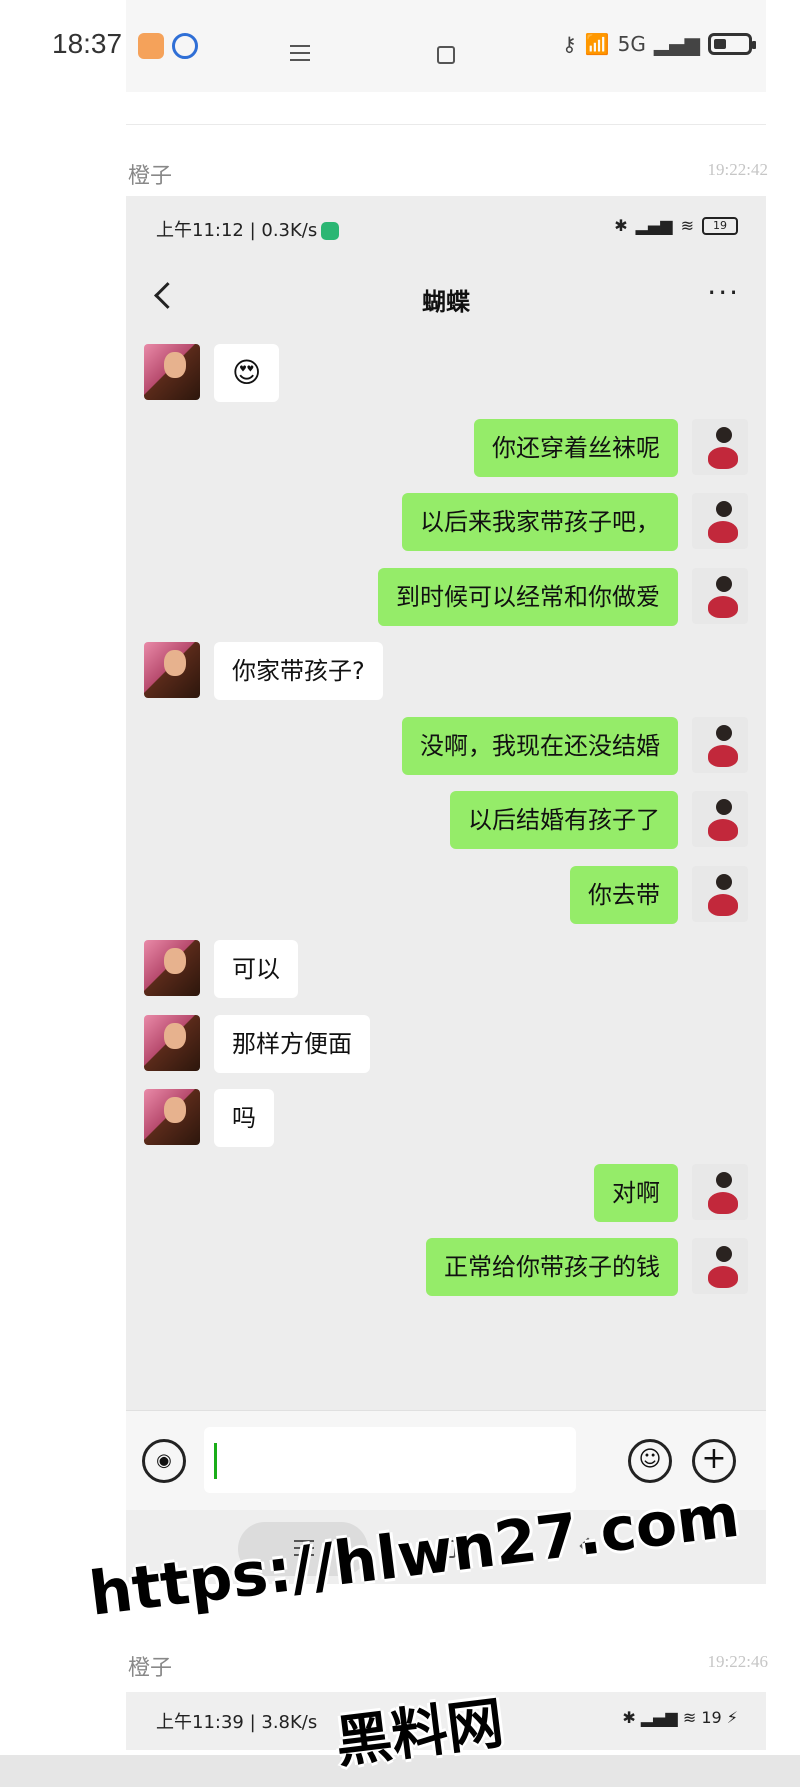  I want to click on menu-icon, so click(300, 53).